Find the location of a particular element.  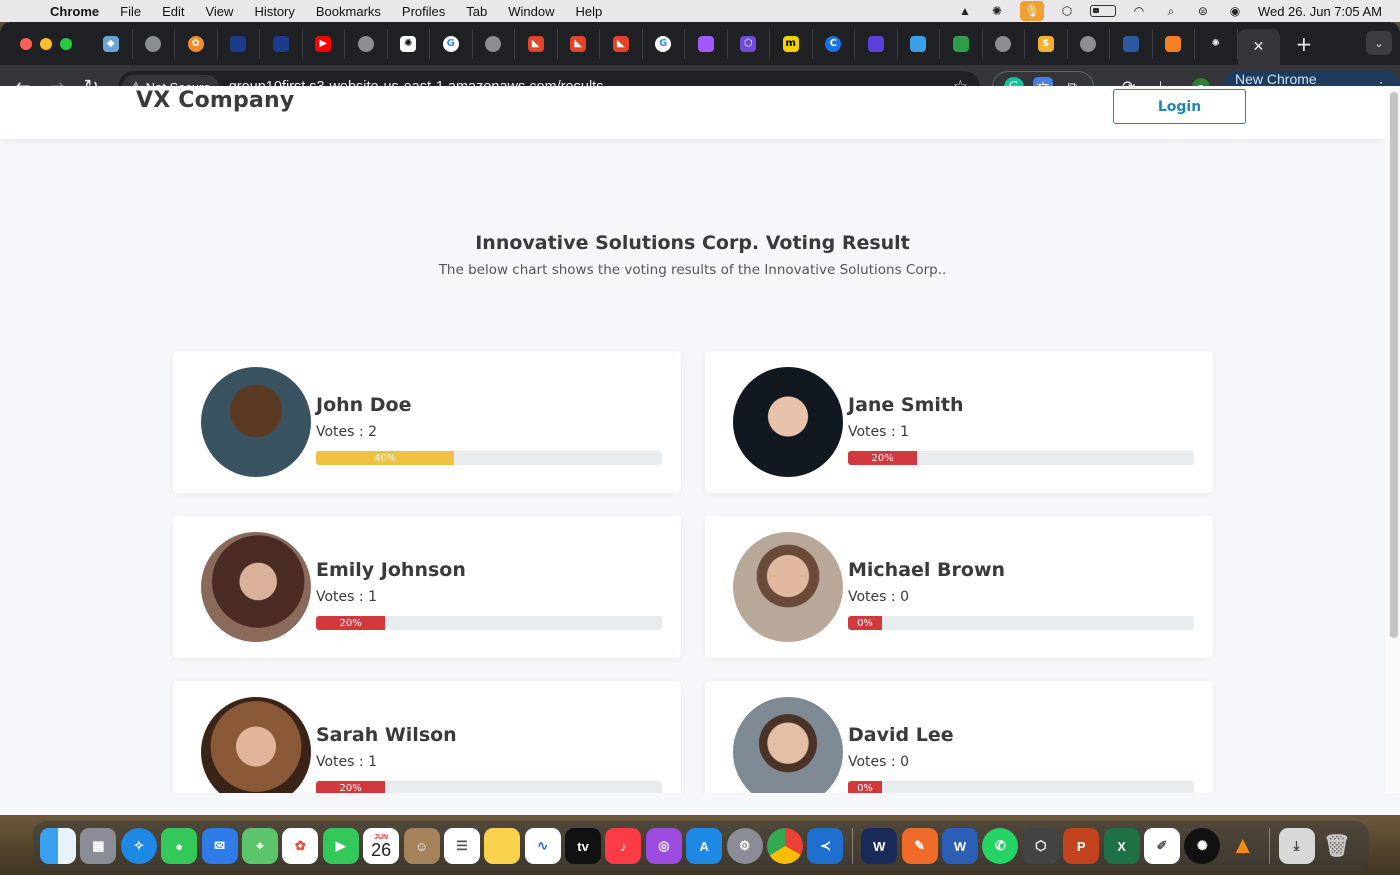

close-tab-icon: ✕ is located at coordinates (1259, 47).